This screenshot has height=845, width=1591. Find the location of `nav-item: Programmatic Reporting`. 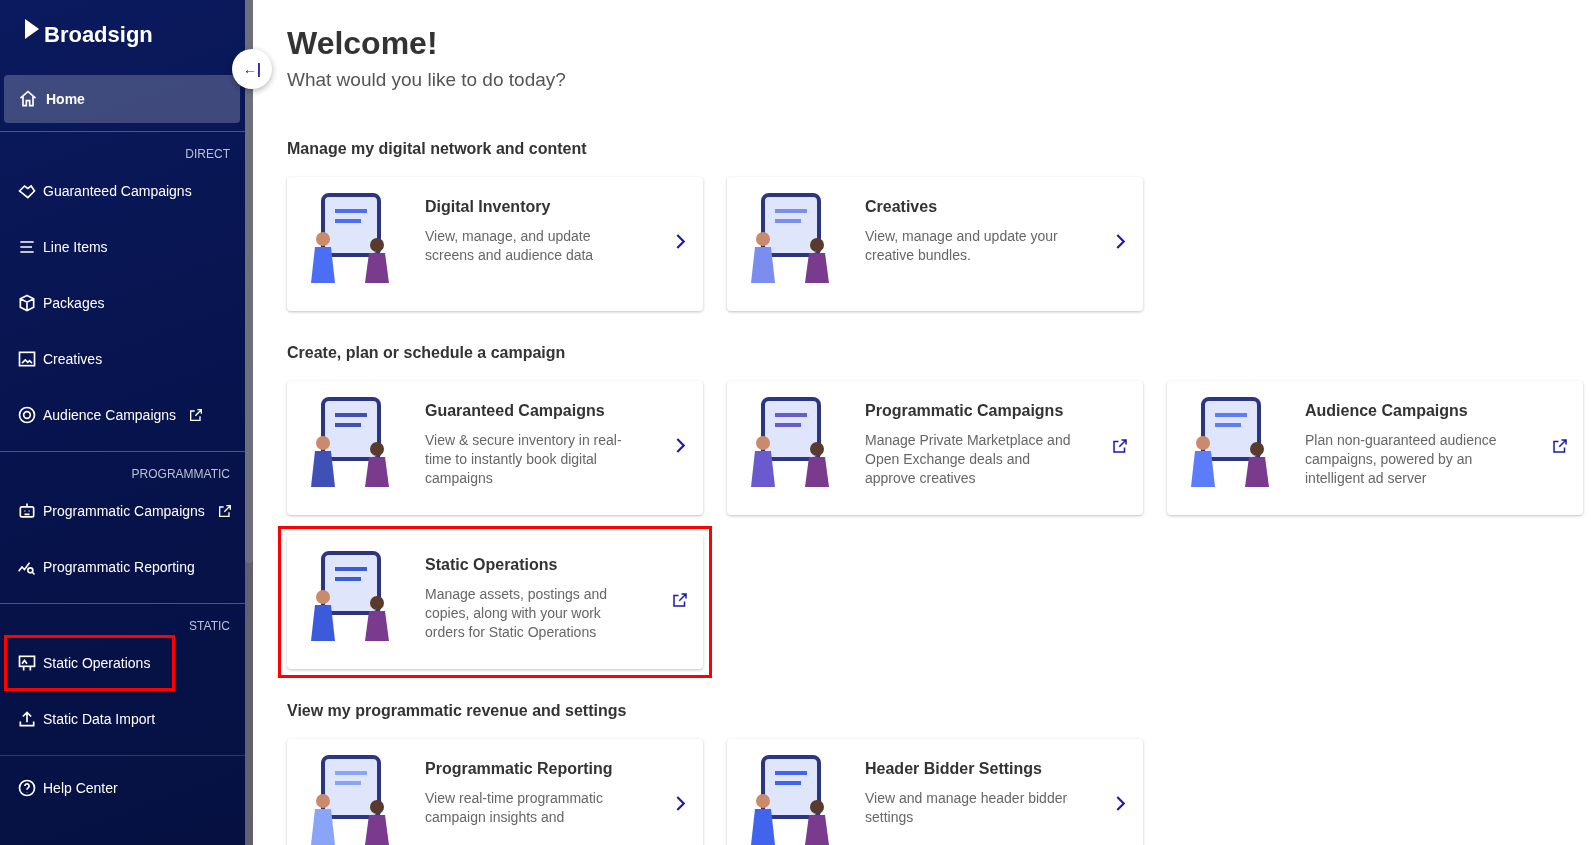

nav-item: Programmatic Reporting is located at coordinates (100, 567).